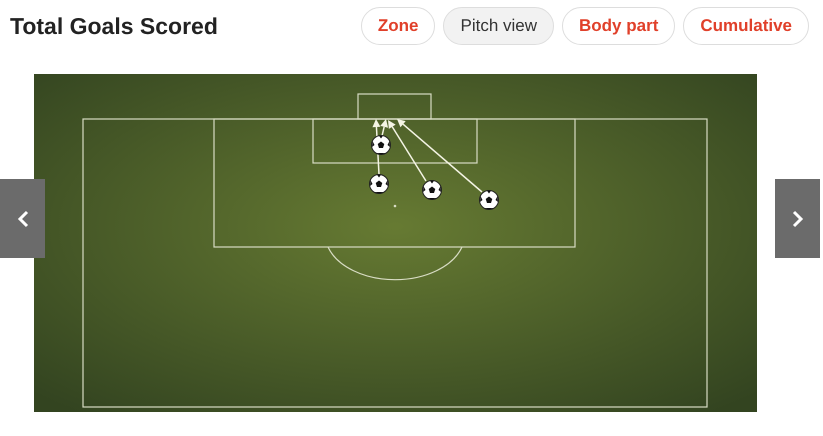 This screenshot has height=436, width=823. I want to click on chart-title: Total Goals Scored, so click(114, 26).